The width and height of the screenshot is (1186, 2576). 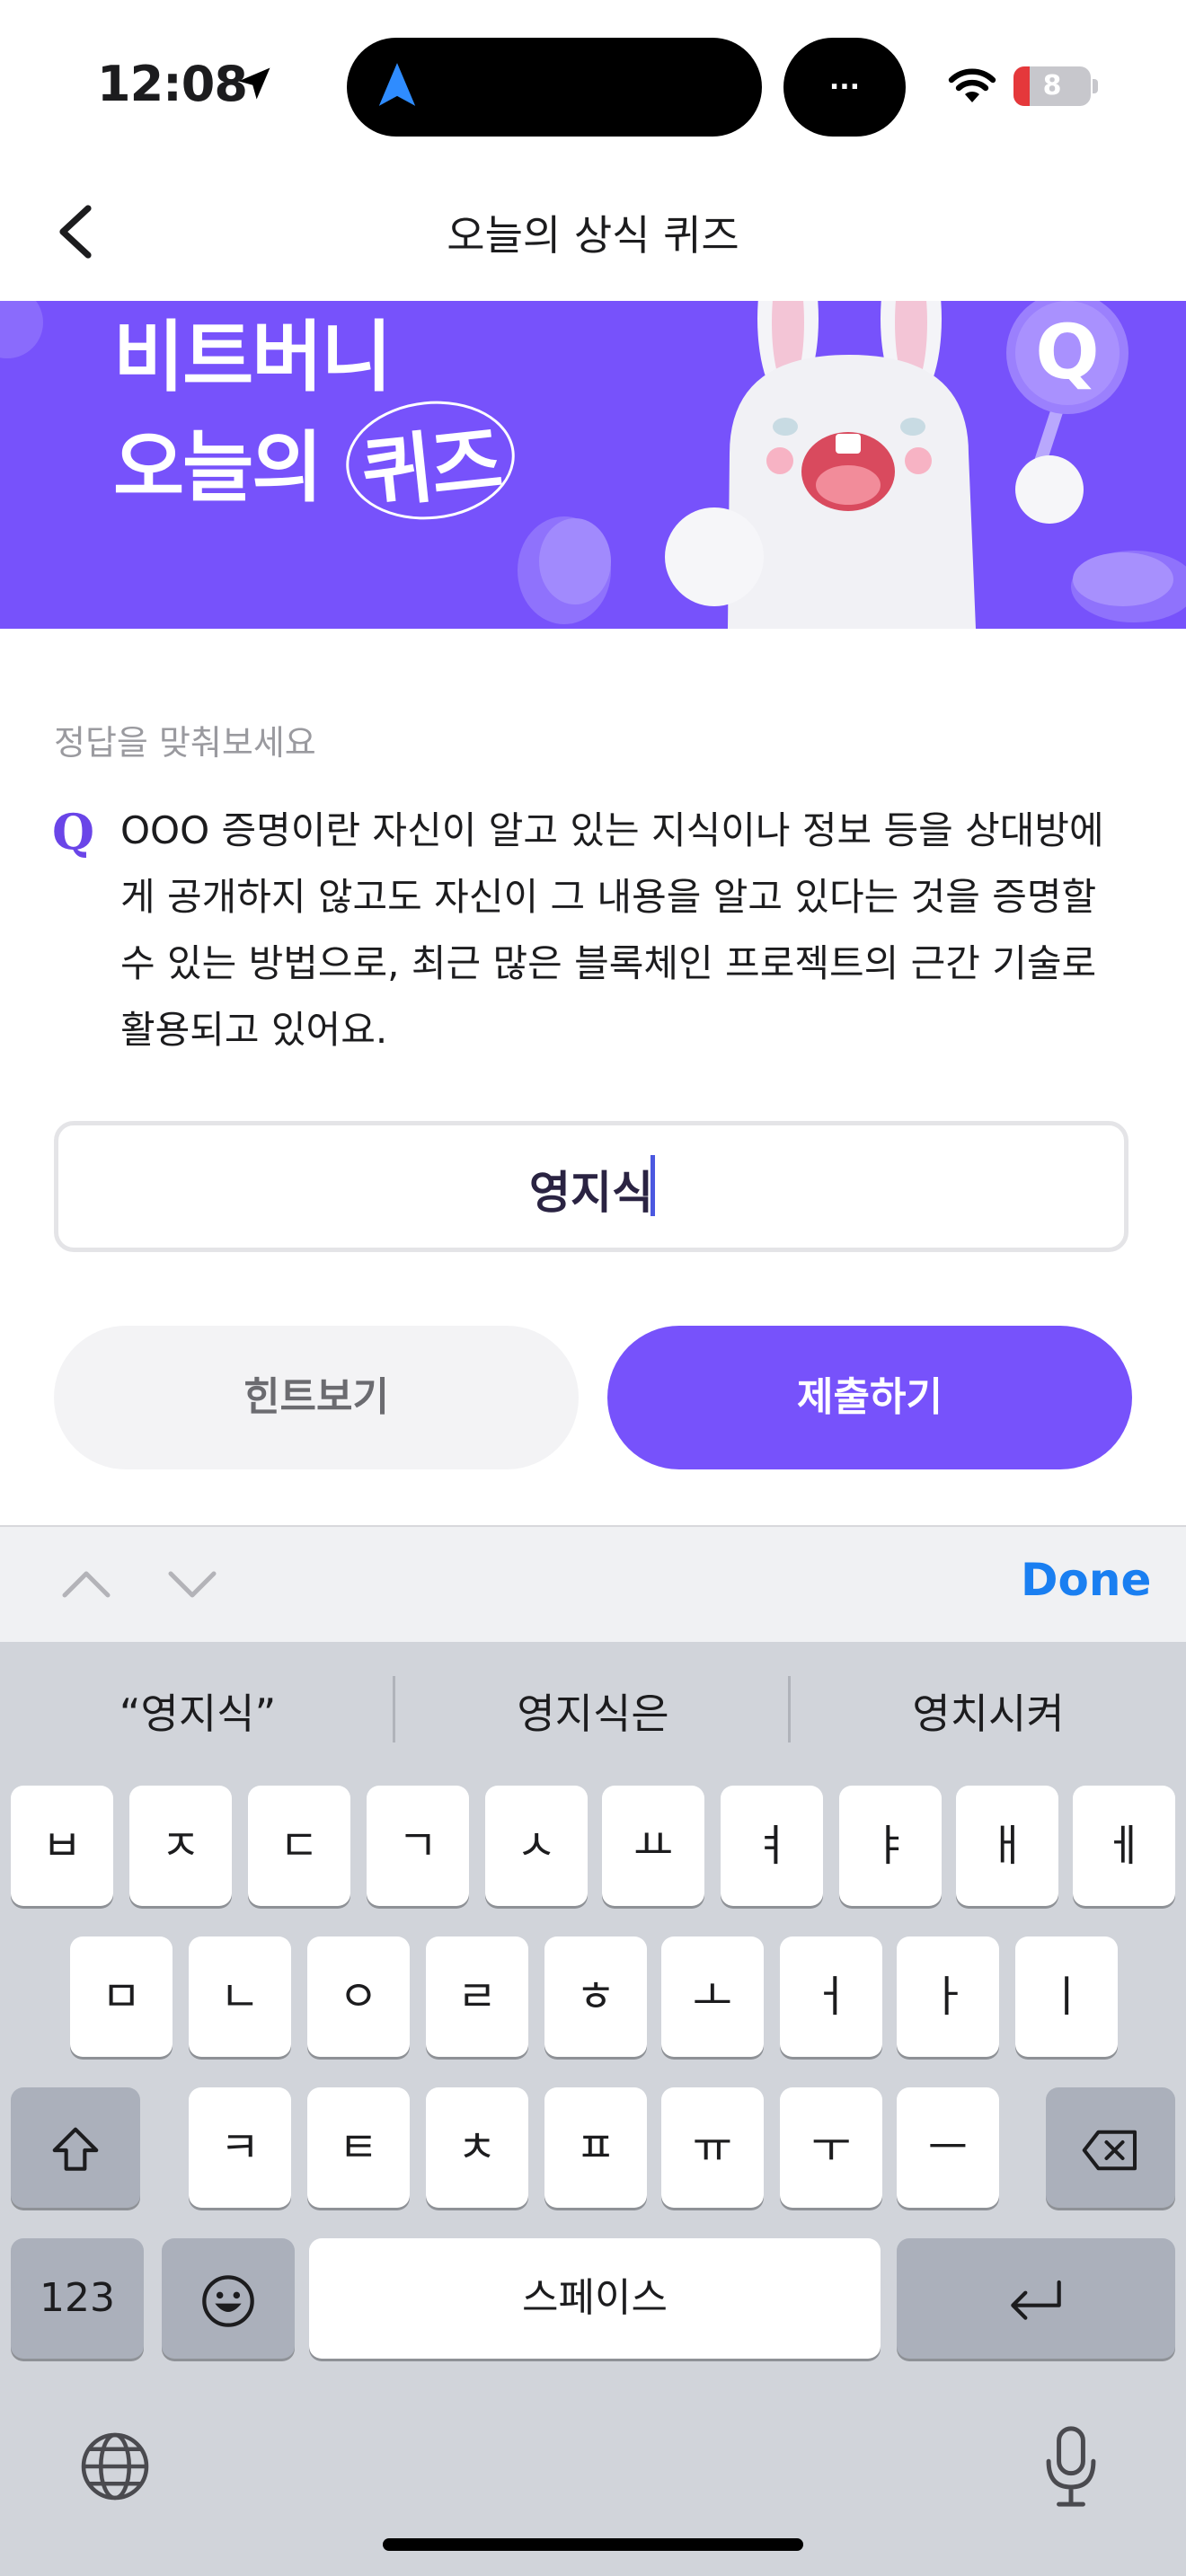 What do you see at coordinates (197, 1711) in the screenshot?
I see `suggestion-1: “영지식”` at bounding box center [197, 1711].